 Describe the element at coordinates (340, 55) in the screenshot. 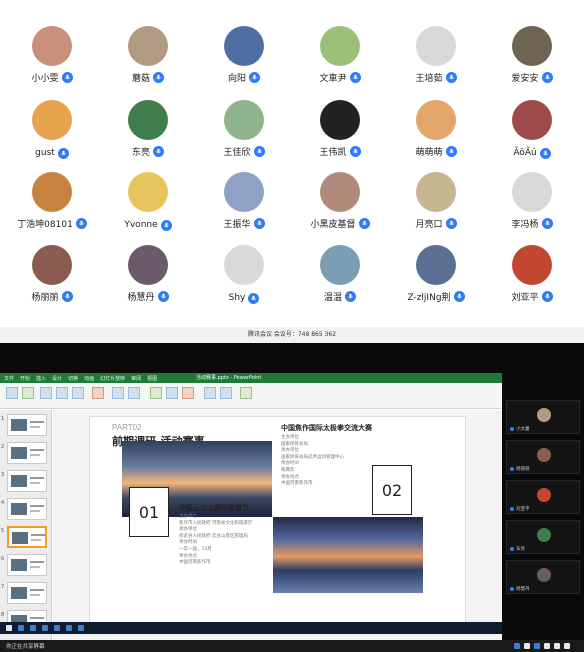

I see `participant-tile: 文車尹` at that location.